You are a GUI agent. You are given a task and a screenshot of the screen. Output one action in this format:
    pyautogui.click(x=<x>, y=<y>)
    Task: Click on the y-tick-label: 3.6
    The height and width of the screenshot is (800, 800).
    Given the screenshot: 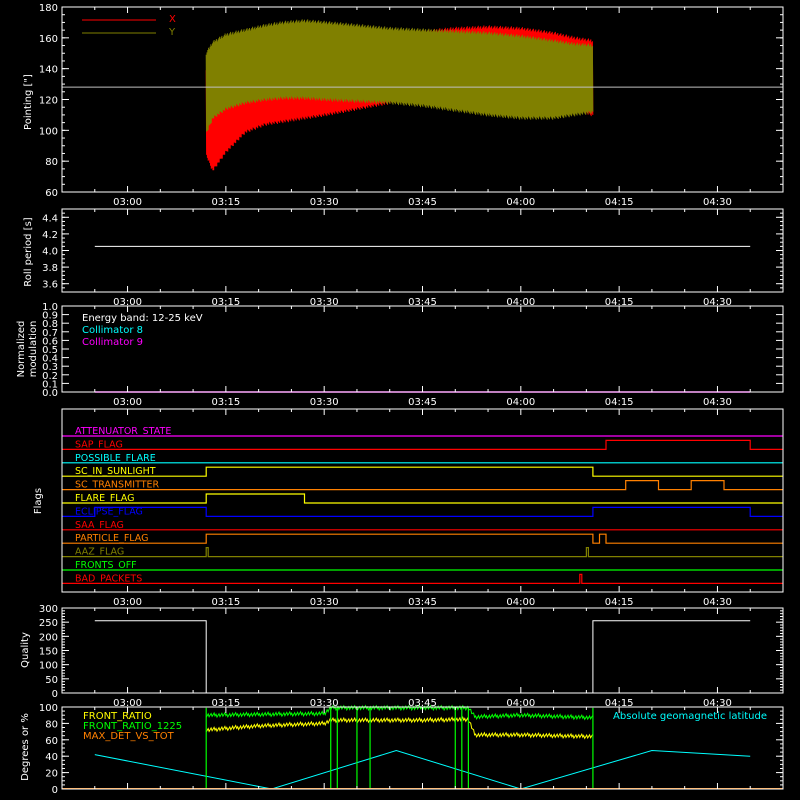 What is the action you would take?
    pyautogui.click(x=50, y=285)
    